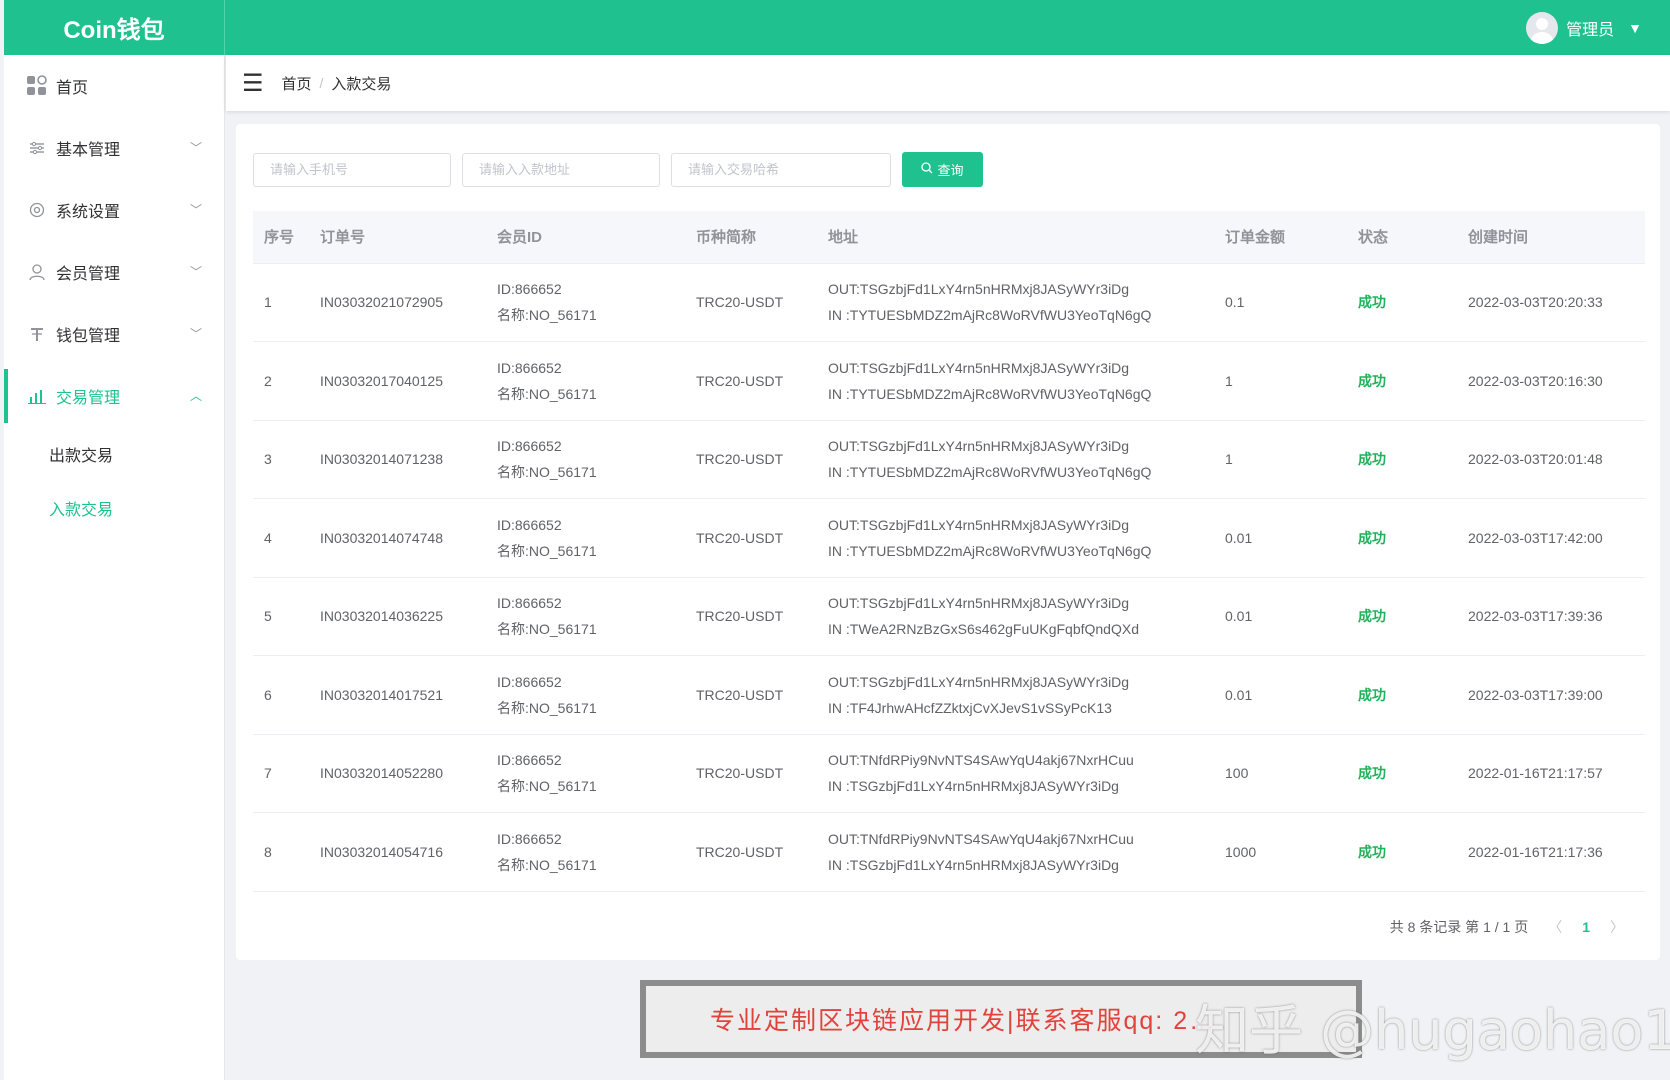  I want to click on user-name: 管理员, so click(1590, 28).